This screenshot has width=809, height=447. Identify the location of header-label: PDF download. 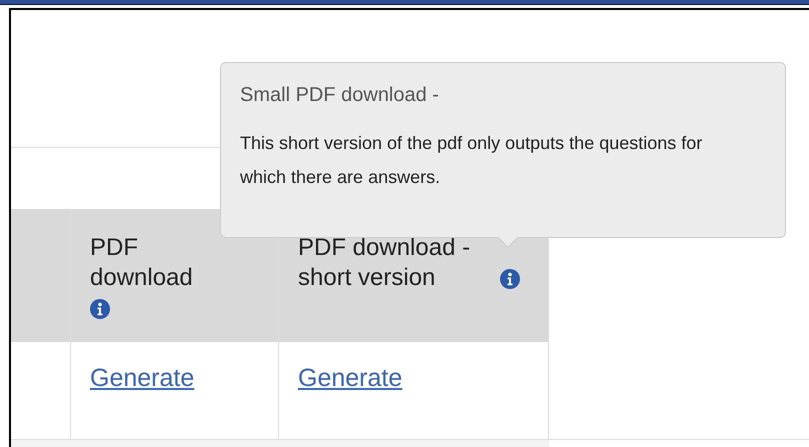
(142, 263).